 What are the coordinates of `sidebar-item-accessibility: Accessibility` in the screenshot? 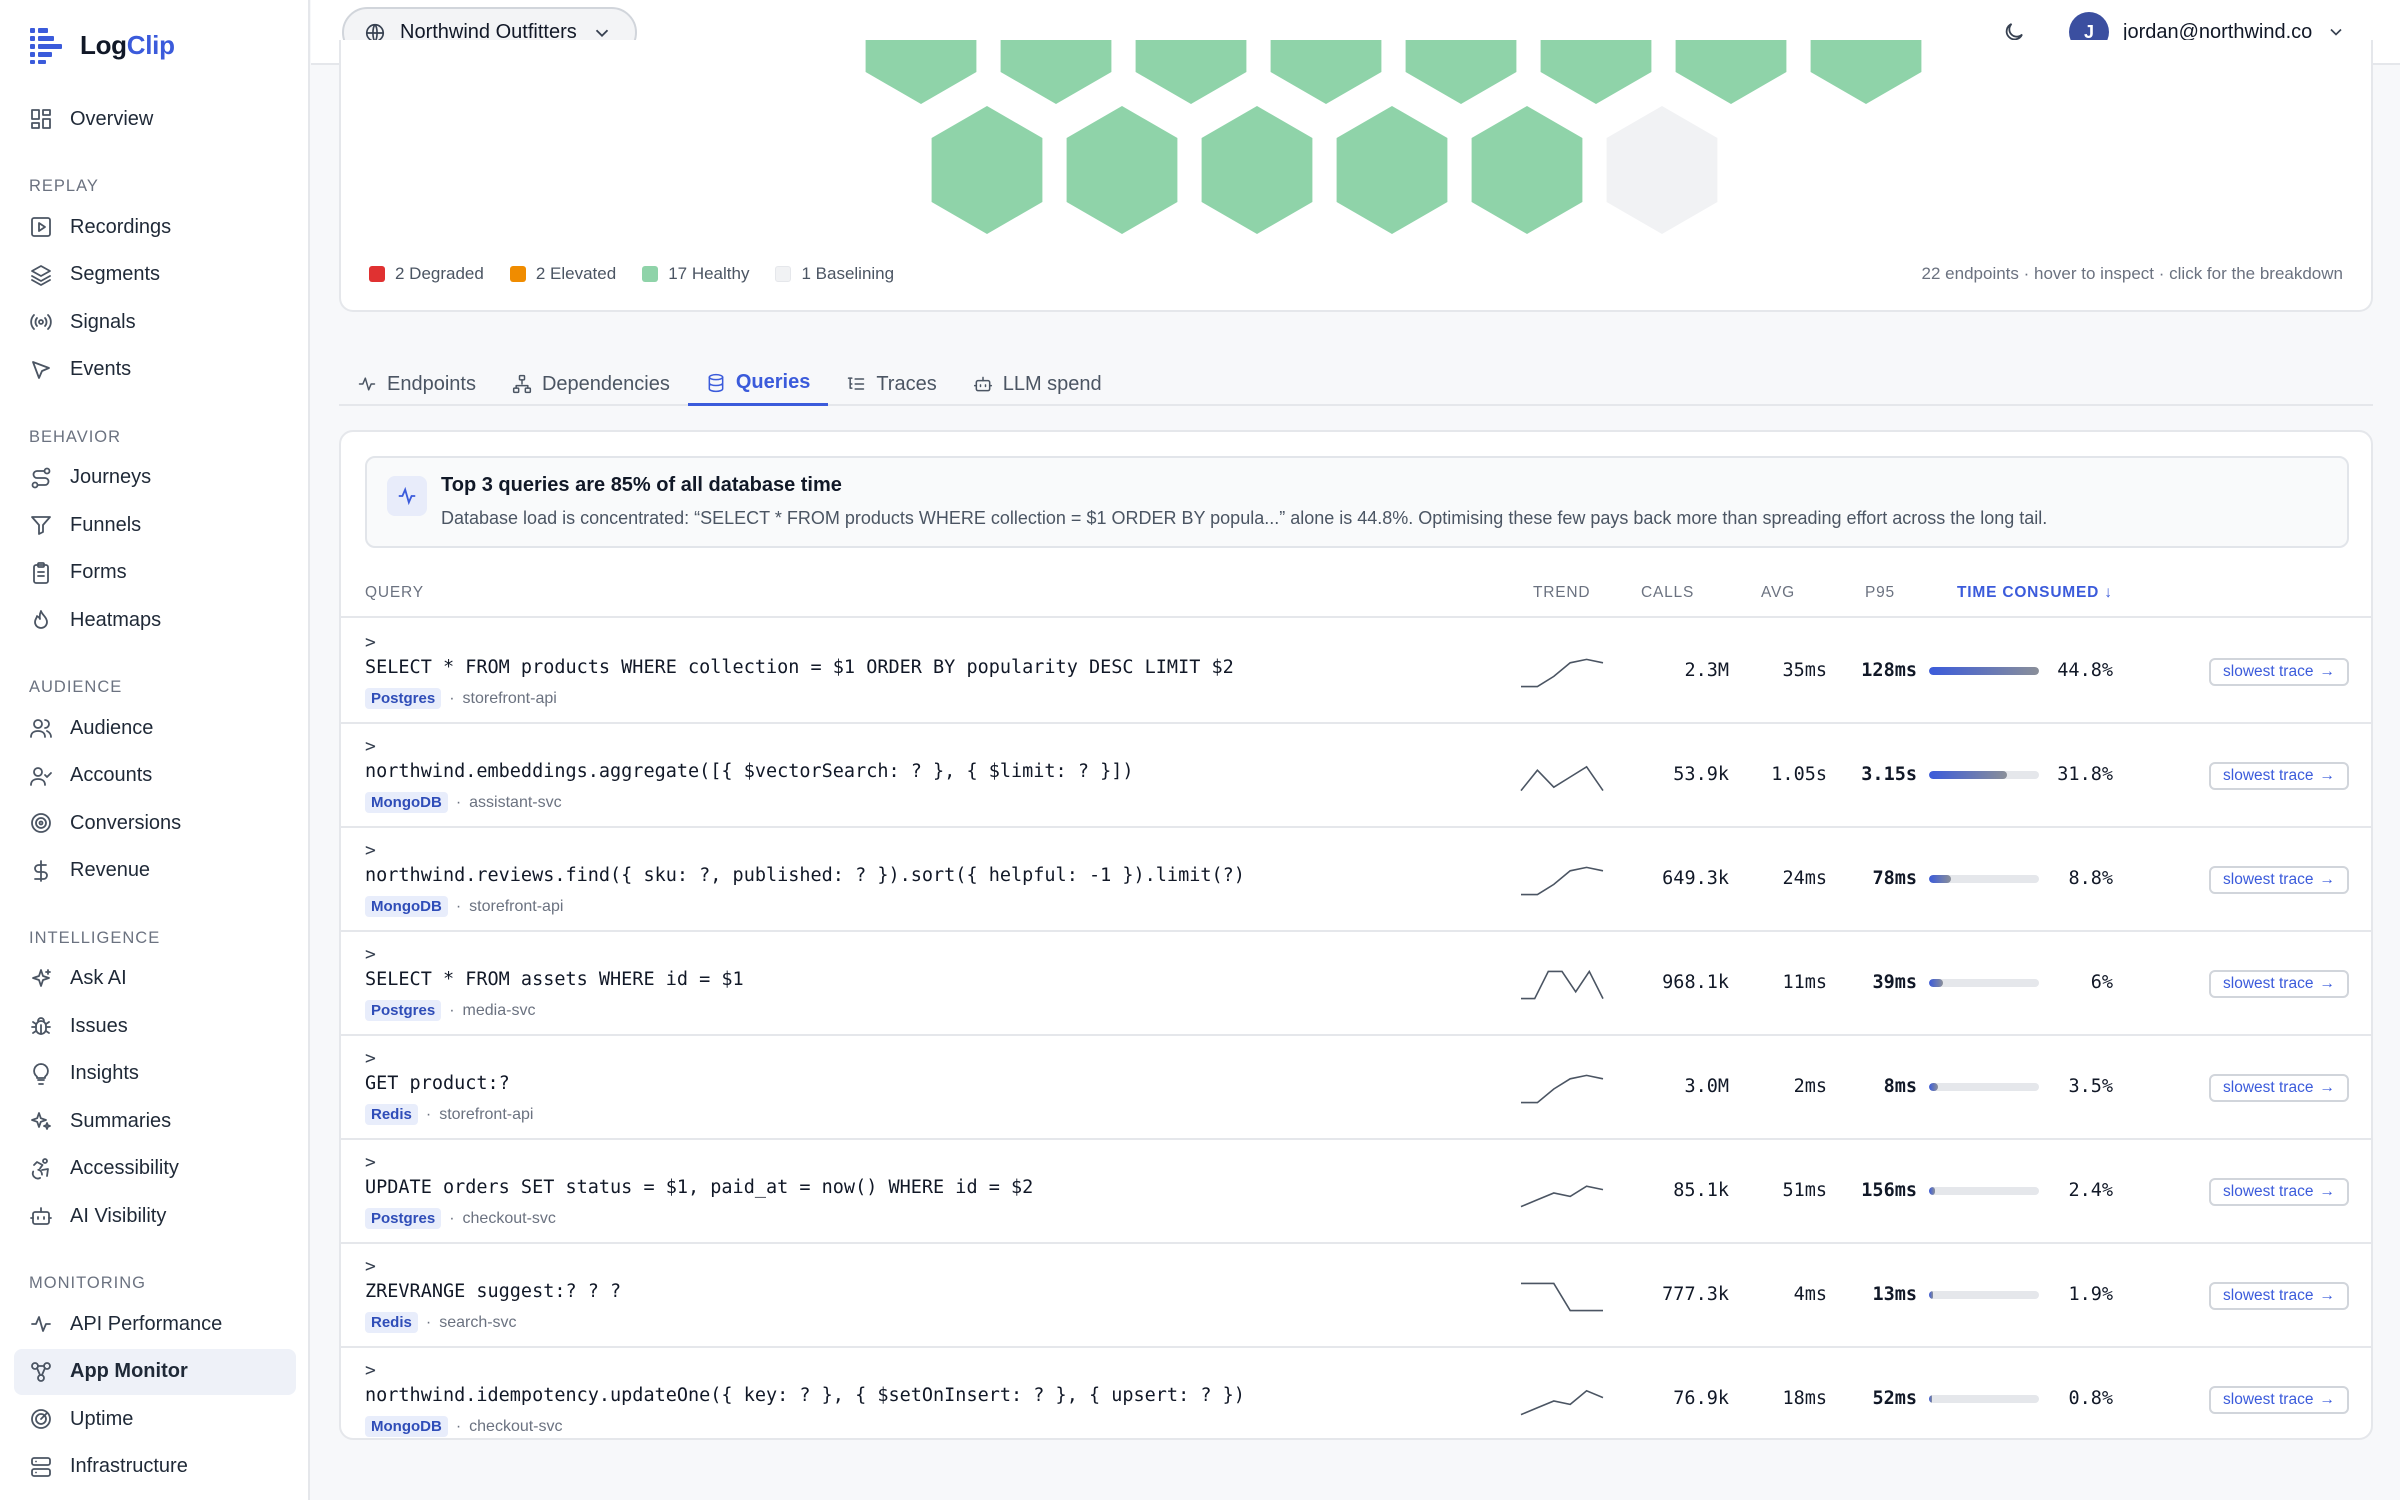 It's located at (155, 1169).